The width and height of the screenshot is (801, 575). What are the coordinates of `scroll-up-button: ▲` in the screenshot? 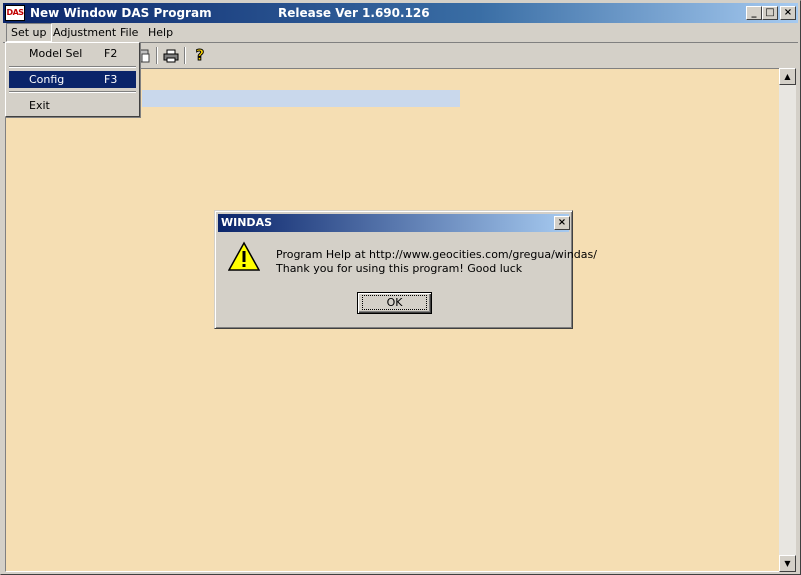 It's located at (787, 76).